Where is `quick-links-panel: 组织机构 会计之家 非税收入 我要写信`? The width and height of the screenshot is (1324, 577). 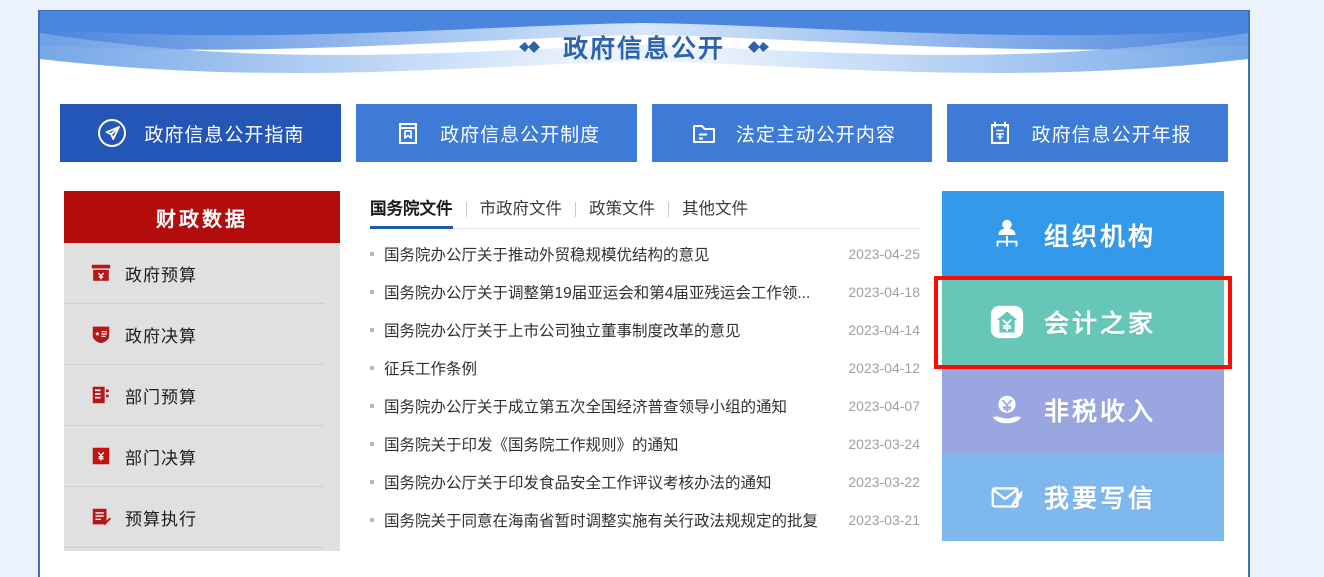 quick-links-panel: 组织机构 会计之家 非税收入 我要写信 is located at coordinates (1083, 366).